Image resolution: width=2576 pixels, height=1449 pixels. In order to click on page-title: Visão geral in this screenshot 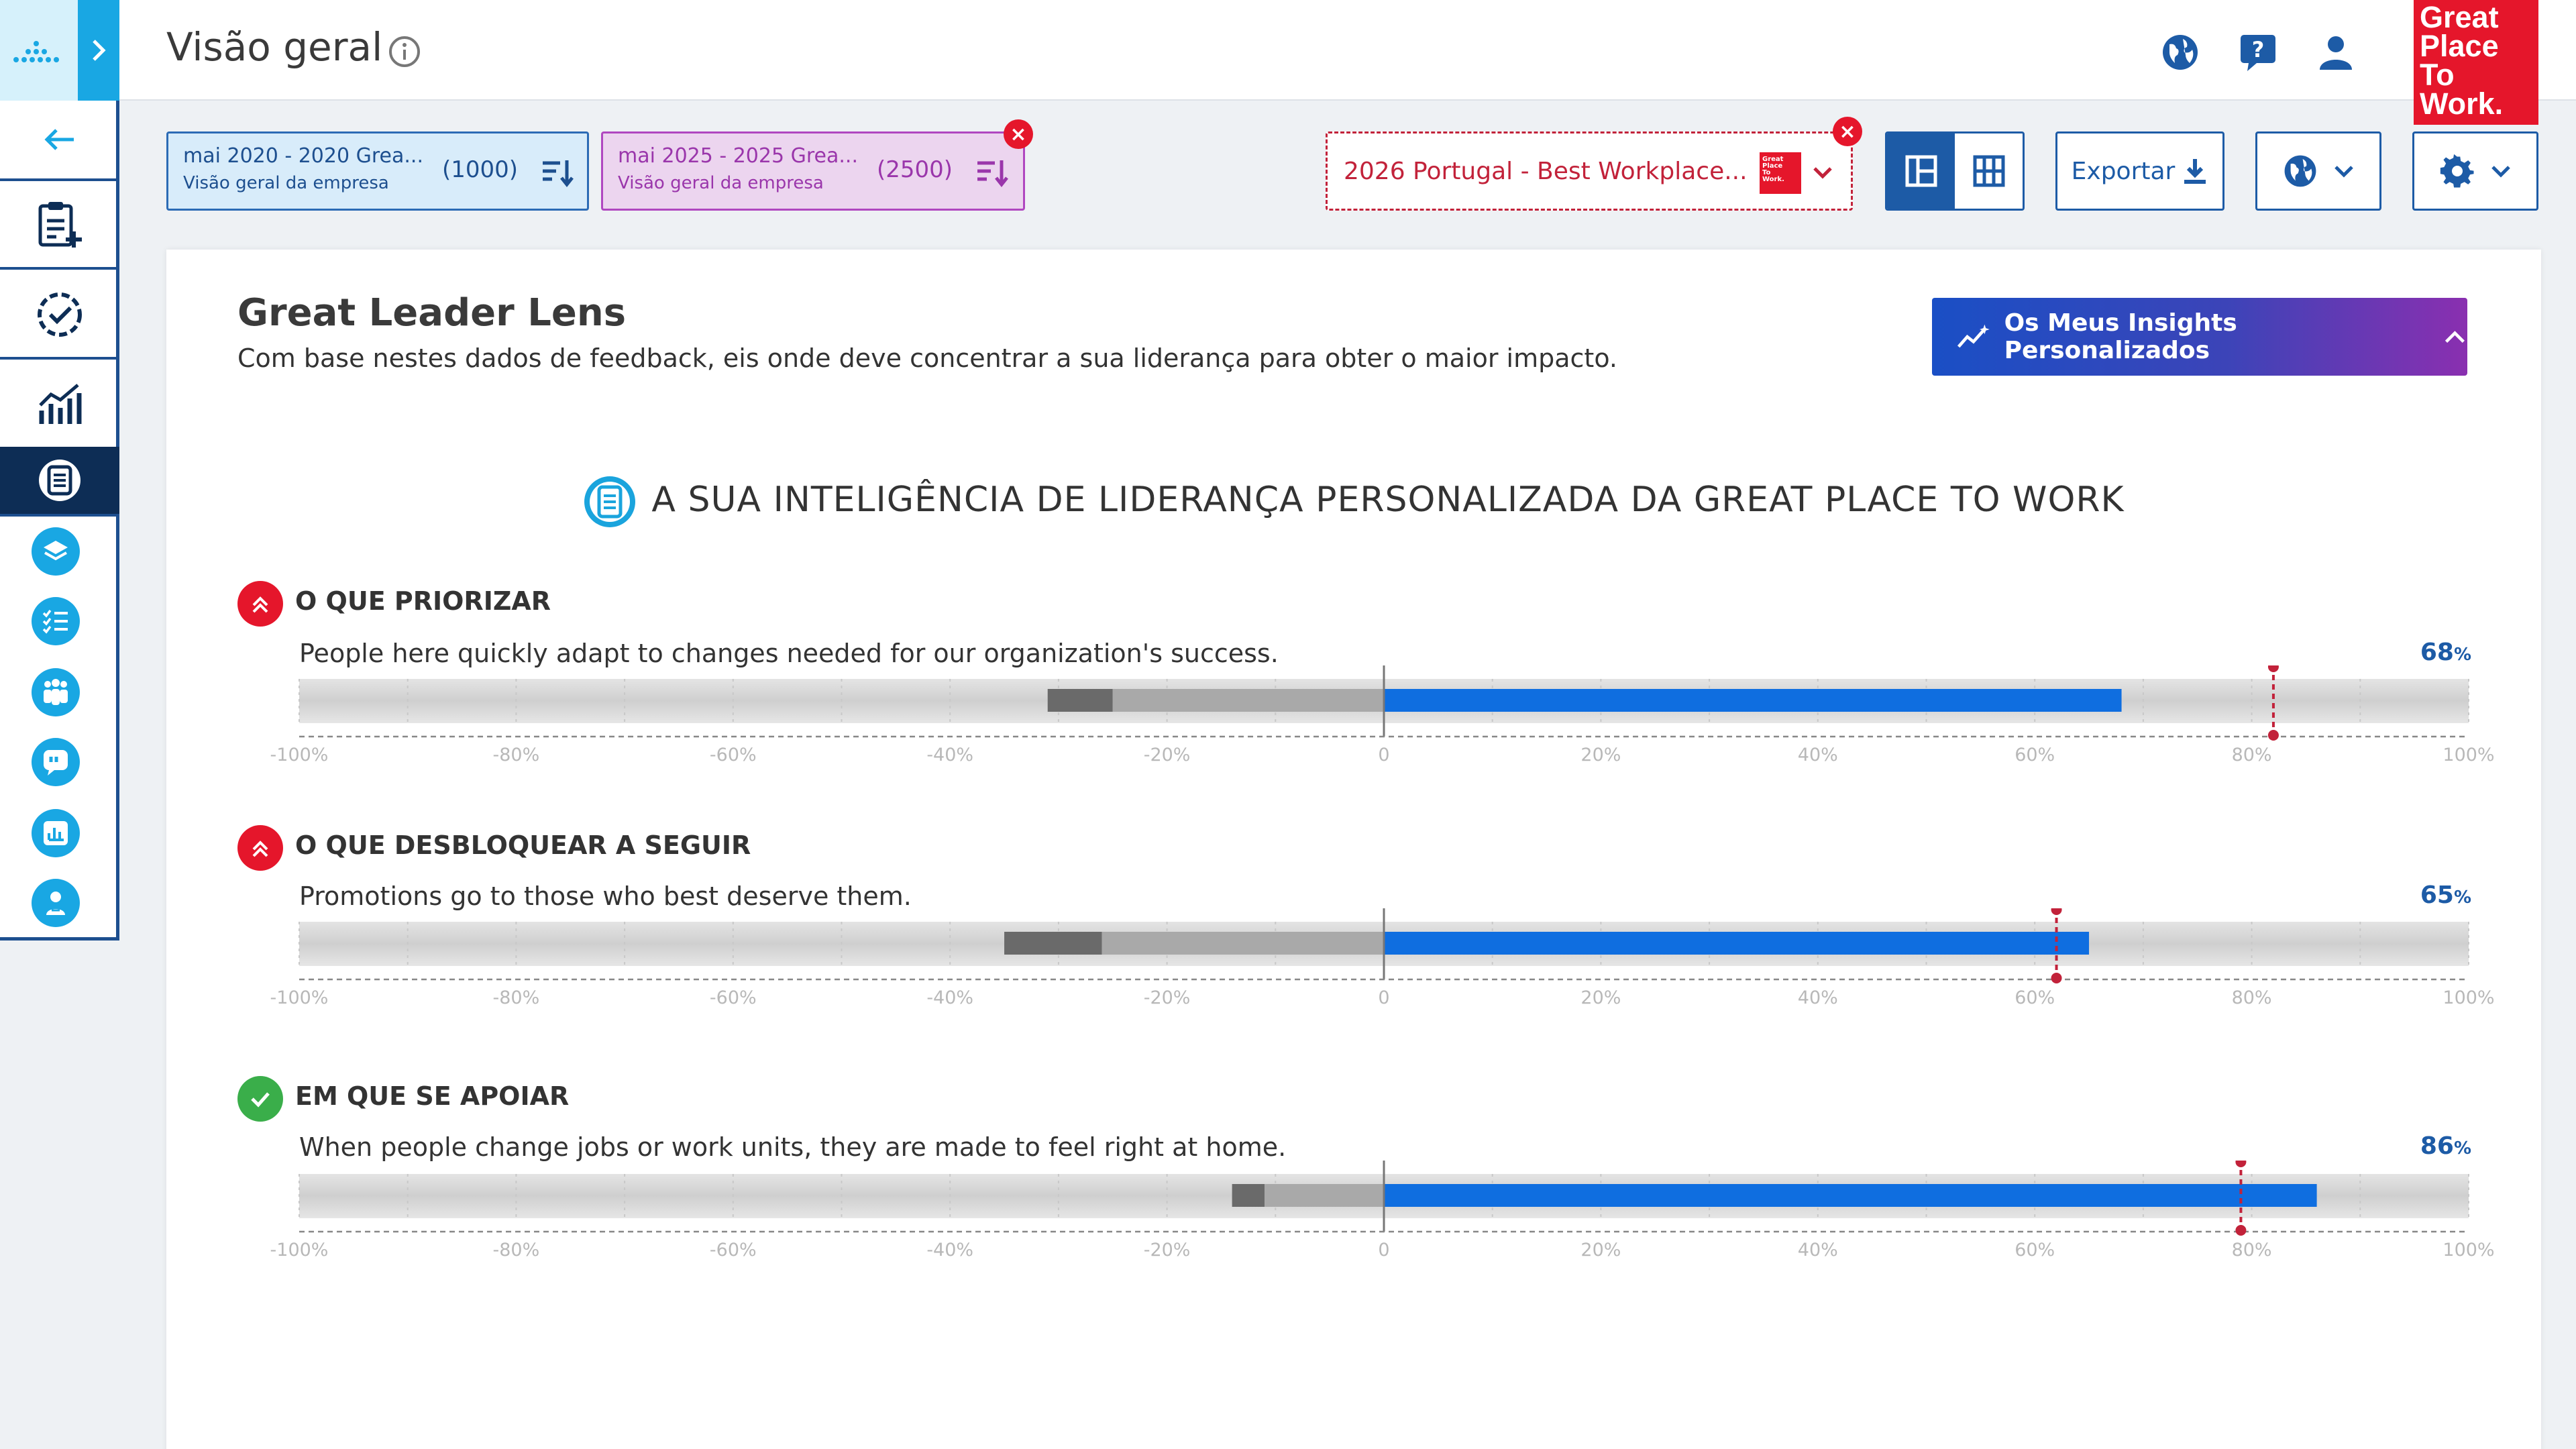, I will do `click(274, 47)`.